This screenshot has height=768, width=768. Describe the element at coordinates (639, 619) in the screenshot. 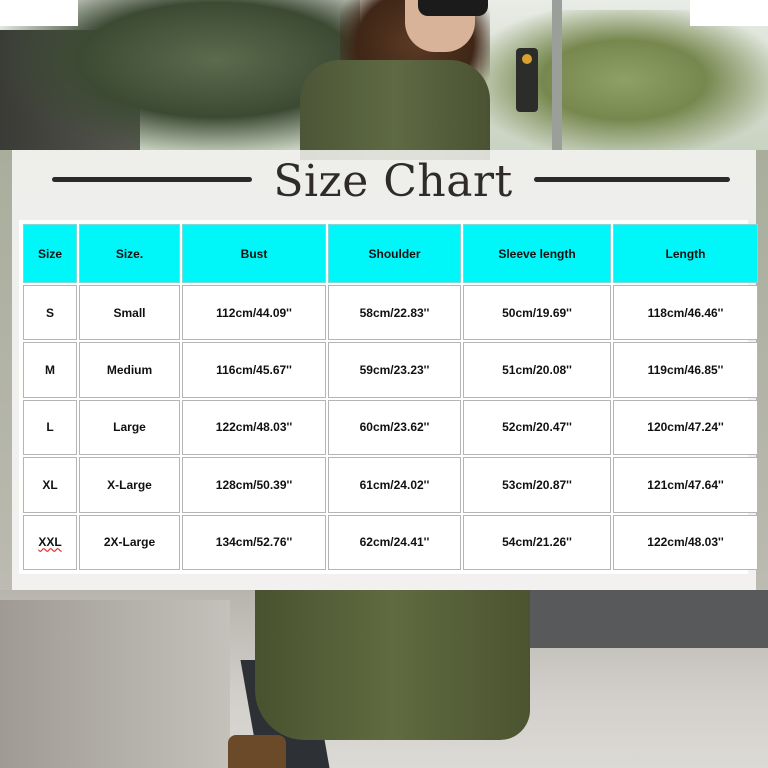

I see `background-road` at that location.